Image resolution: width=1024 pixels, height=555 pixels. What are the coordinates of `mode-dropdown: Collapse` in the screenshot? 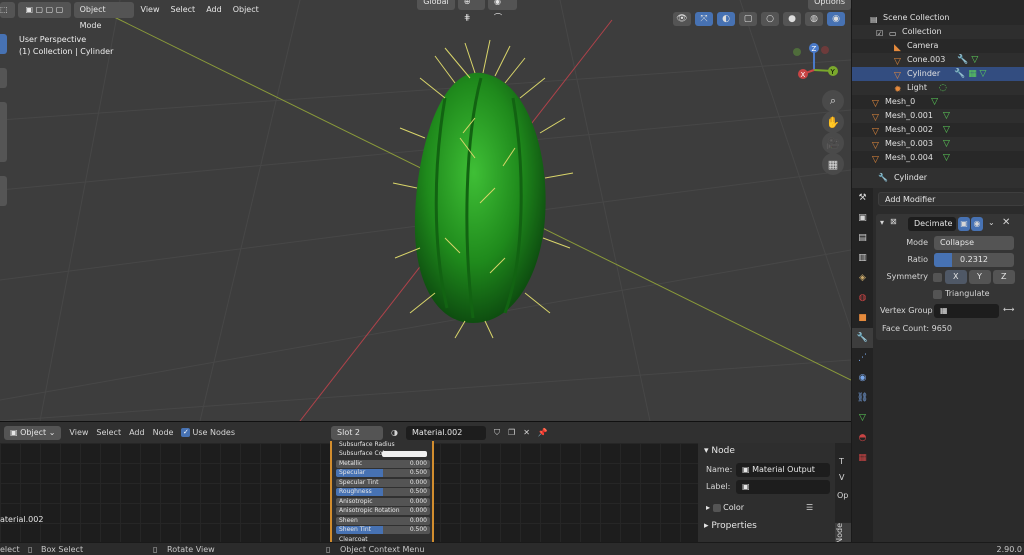 It's located at (974, 243).